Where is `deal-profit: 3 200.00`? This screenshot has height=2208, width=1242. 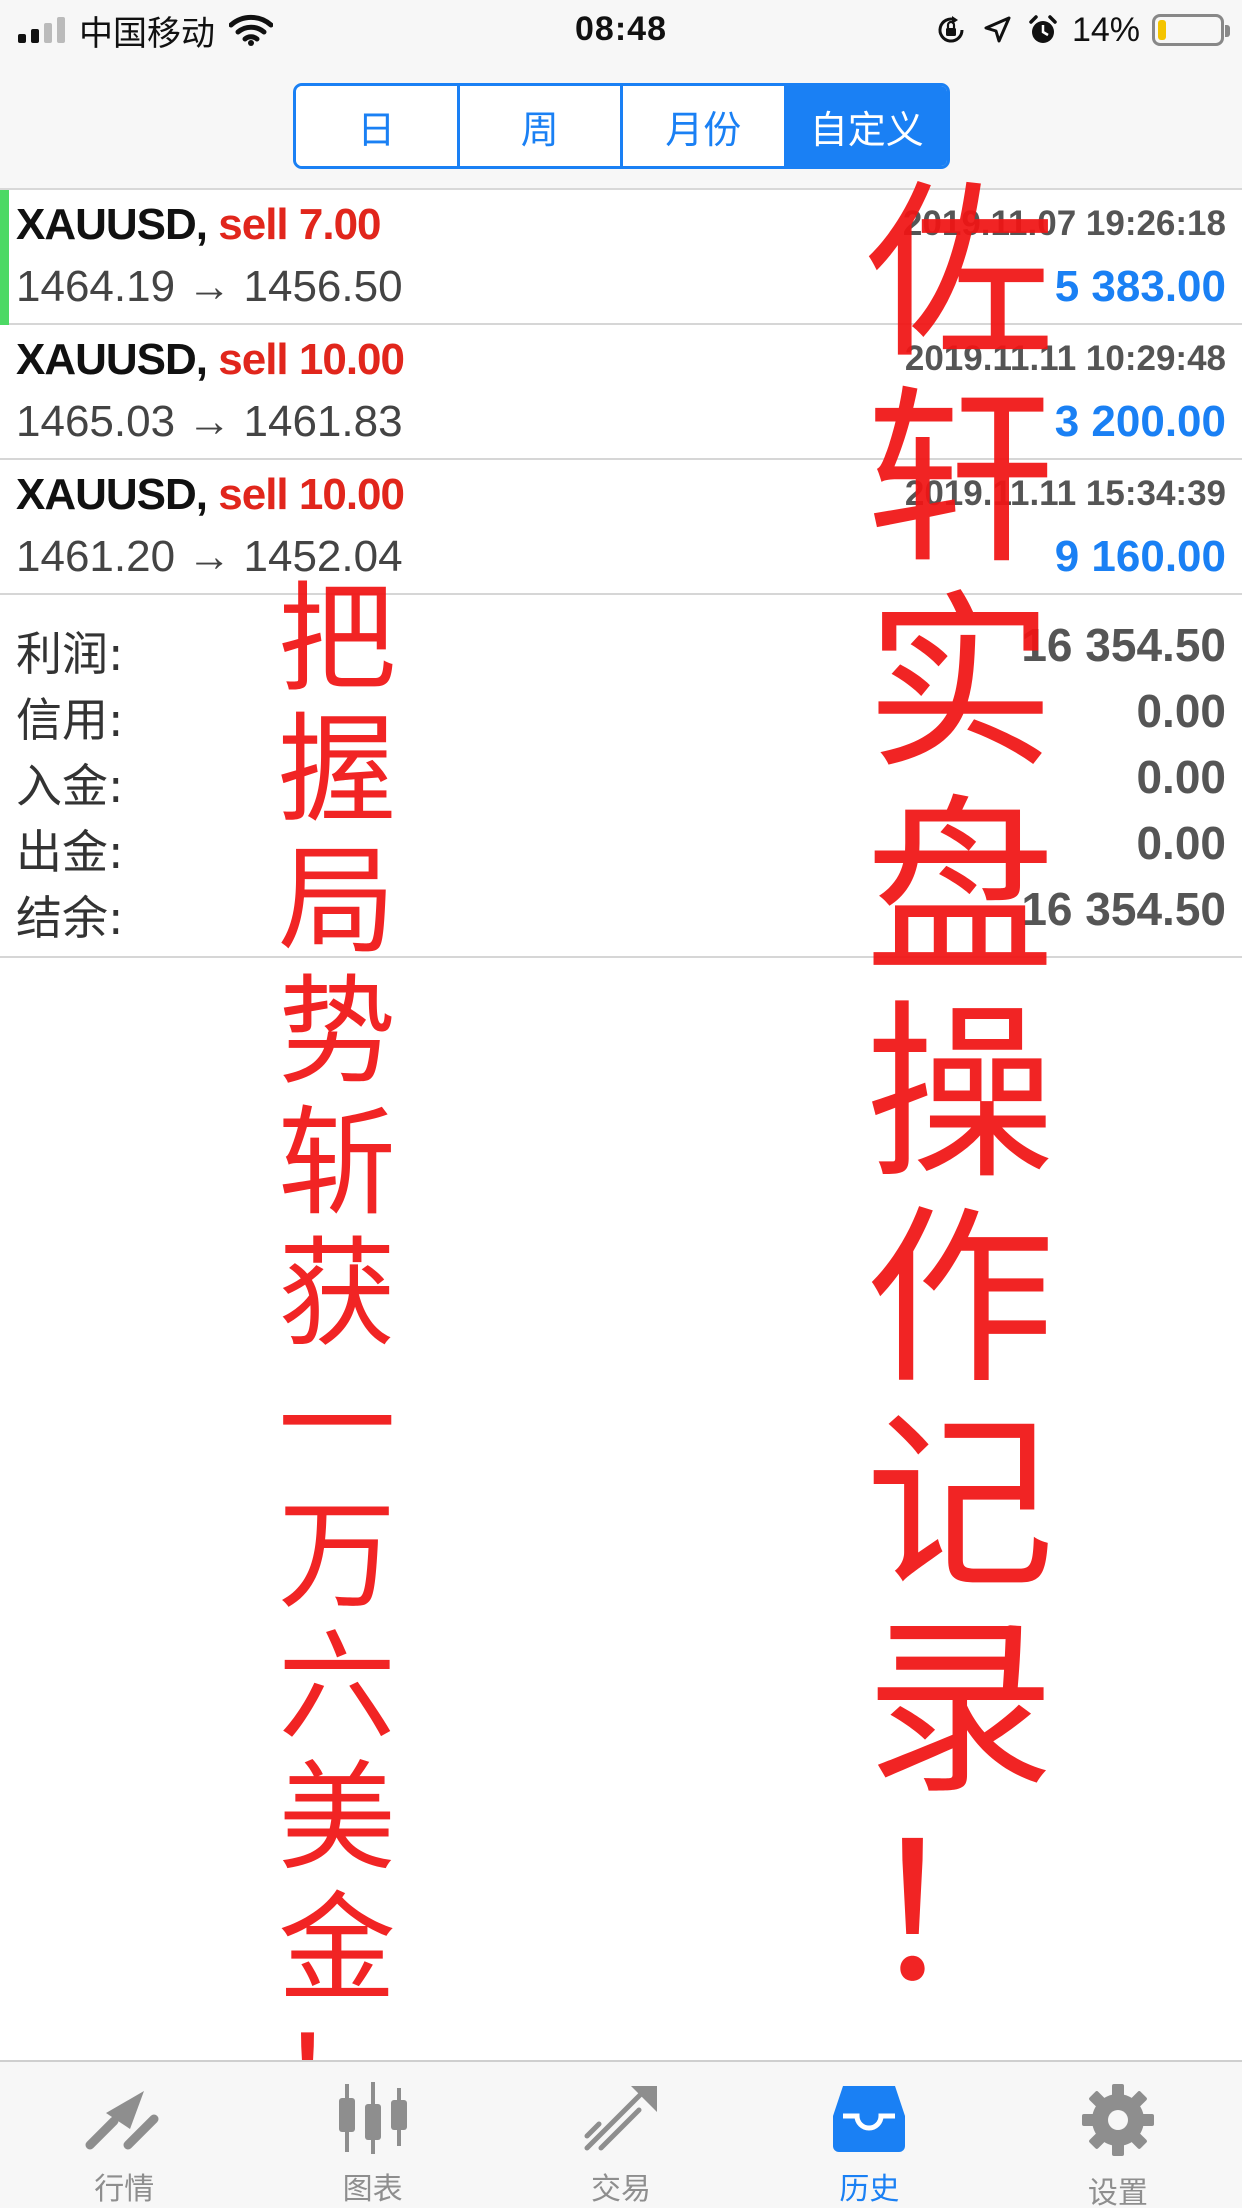 deal-profit: 3 200.00 is located at coordinates (1140, 421).